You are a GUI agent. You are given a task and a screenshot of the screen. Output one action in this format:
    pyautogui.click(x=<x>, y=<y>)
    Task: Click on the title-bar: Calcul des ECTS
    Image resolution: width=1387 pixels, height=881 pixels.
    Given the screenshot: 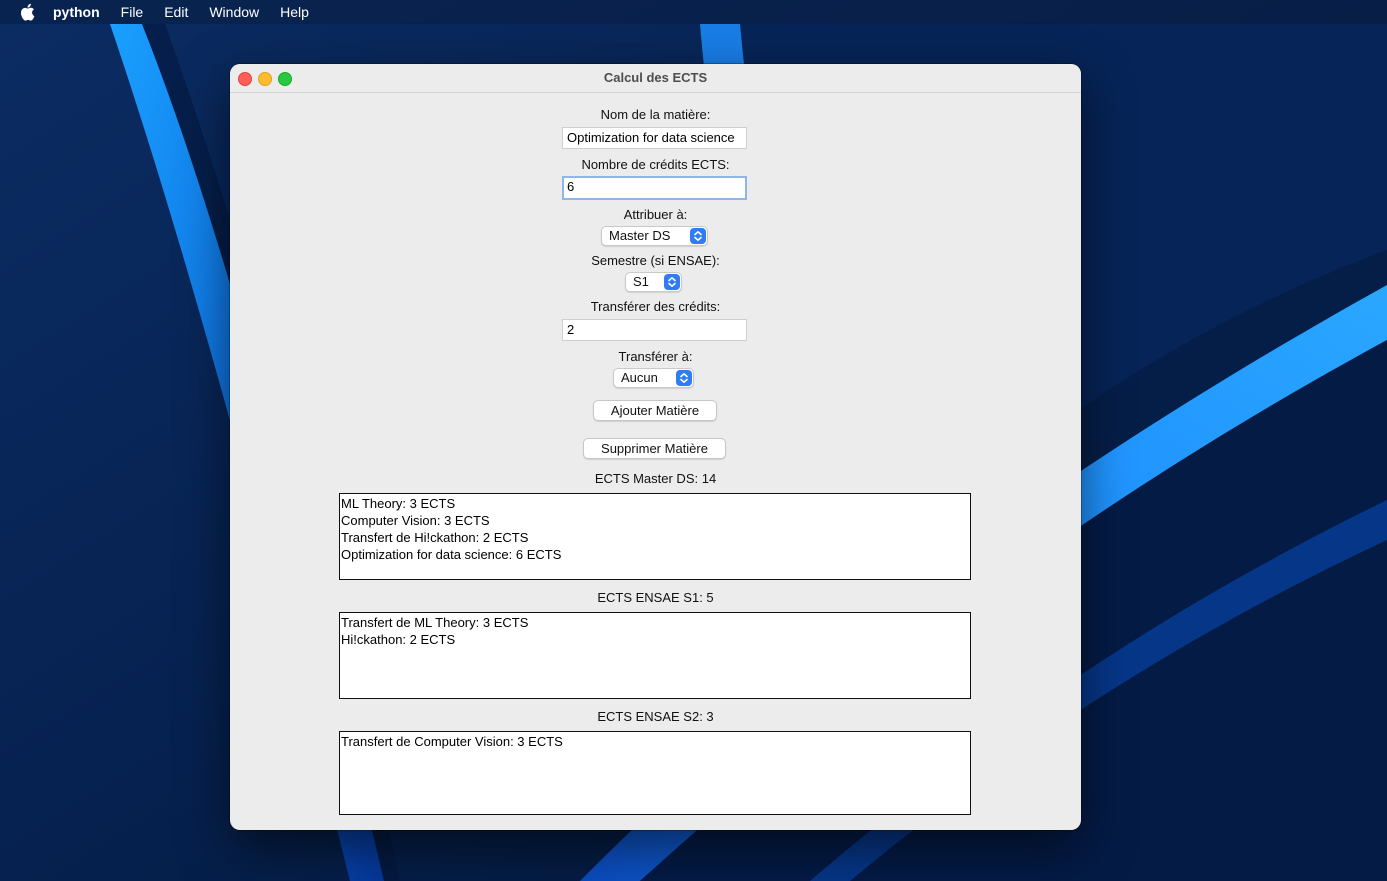 What is the action you would take?
    pyautogui.click(x=655, y=78)
    